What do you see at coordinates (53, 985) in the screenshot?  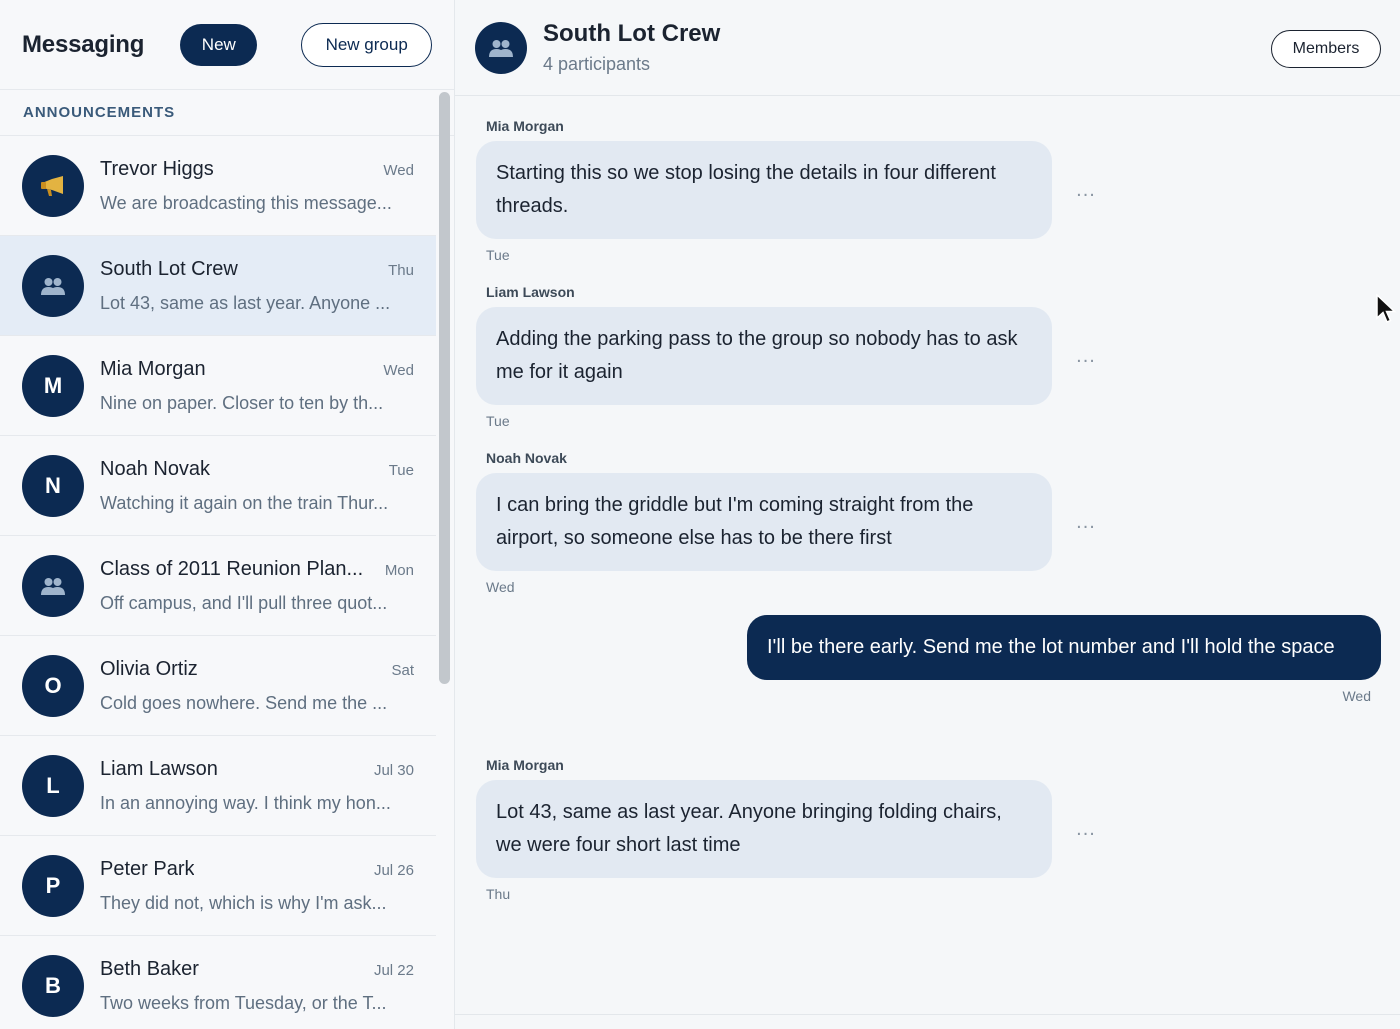 I see `avatar: B` at bounding box center [53, 985].